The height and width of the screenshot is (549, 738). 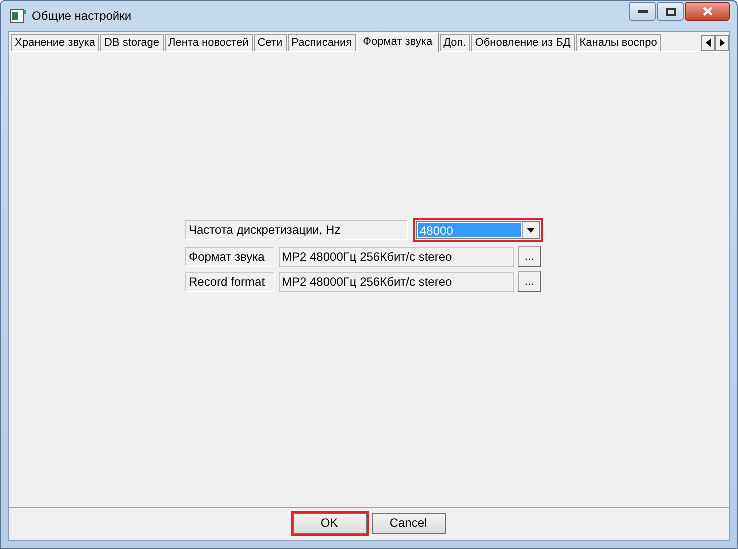 I want to click on tab: Сети, so click(x=270, y=42).